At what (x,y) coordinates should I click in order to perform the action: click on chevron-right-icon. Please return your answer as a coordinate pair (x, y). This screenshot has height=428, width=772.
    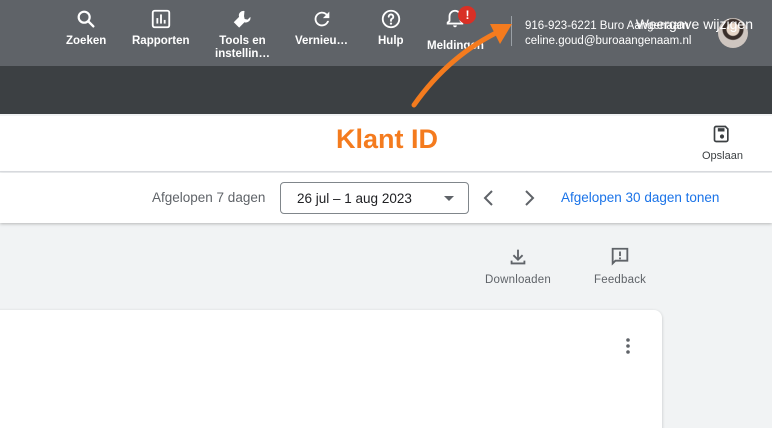
    Looking at the image, I should click on (530, 198).